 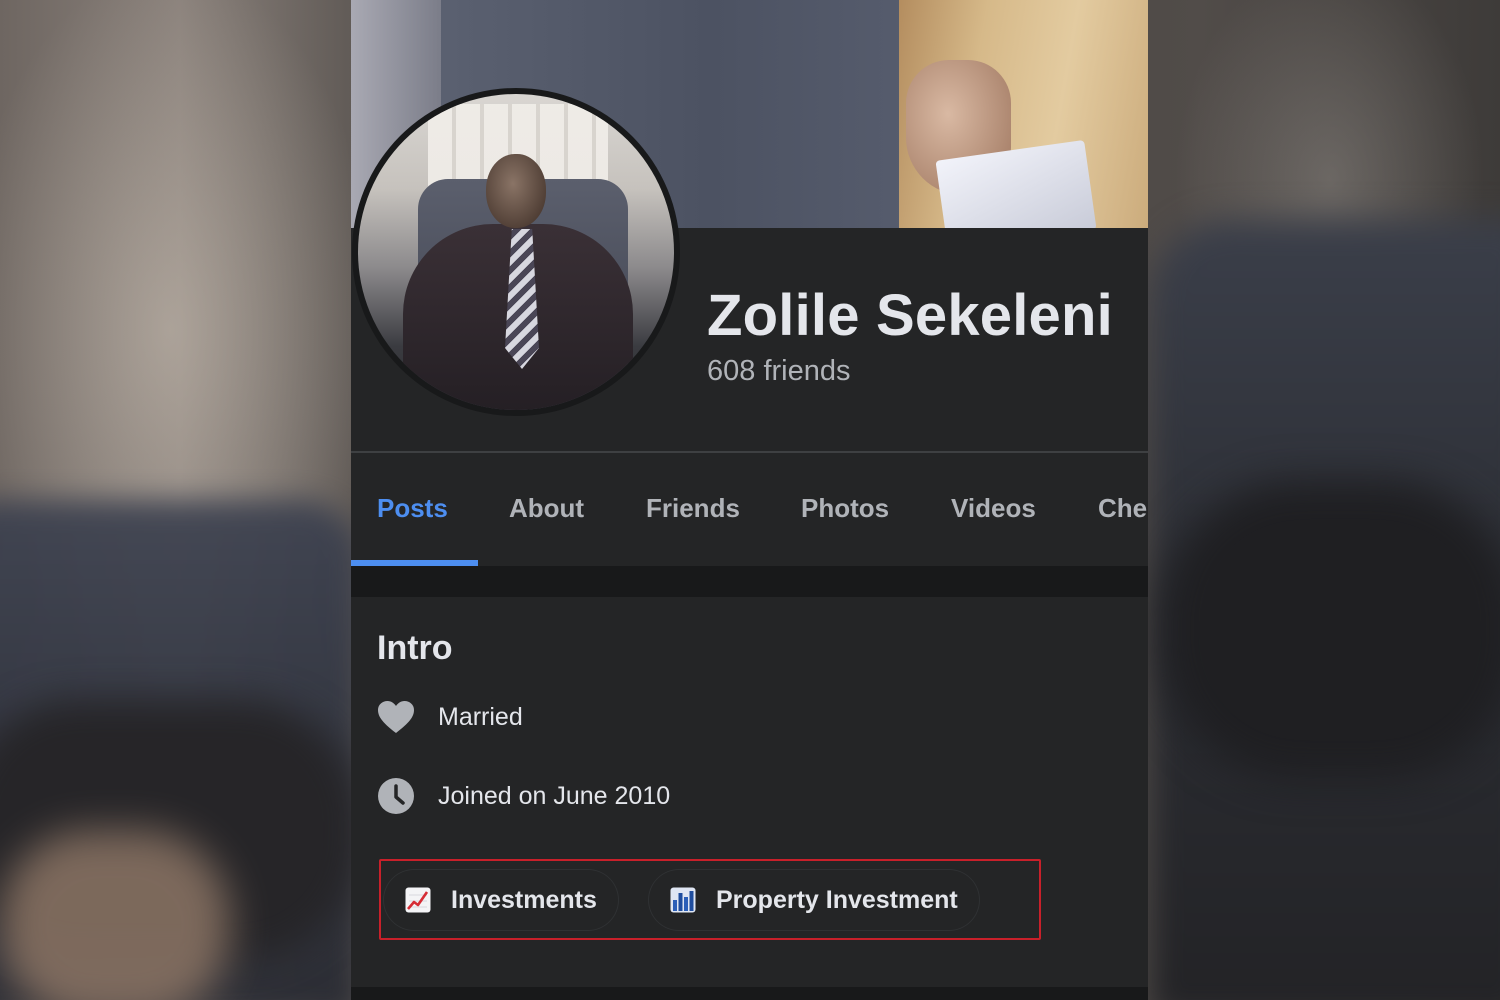 What do you see at coordinates (480, 716) in the screenshot?
I see `relationship-status: Married` at bounding box center [480, 716].